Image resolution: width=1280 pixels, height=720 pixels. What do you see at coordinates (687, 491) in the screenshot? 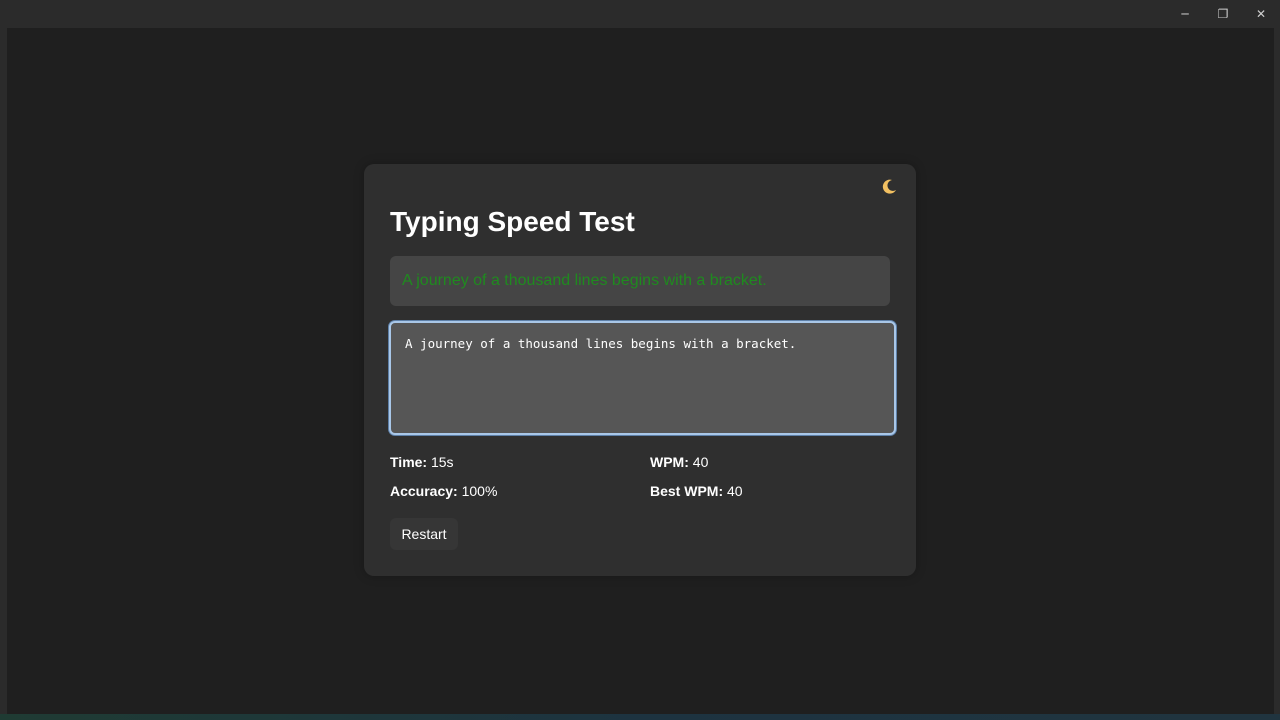
I see `best-wpm-label: Best WPM:` at bounding box center [687, 491].